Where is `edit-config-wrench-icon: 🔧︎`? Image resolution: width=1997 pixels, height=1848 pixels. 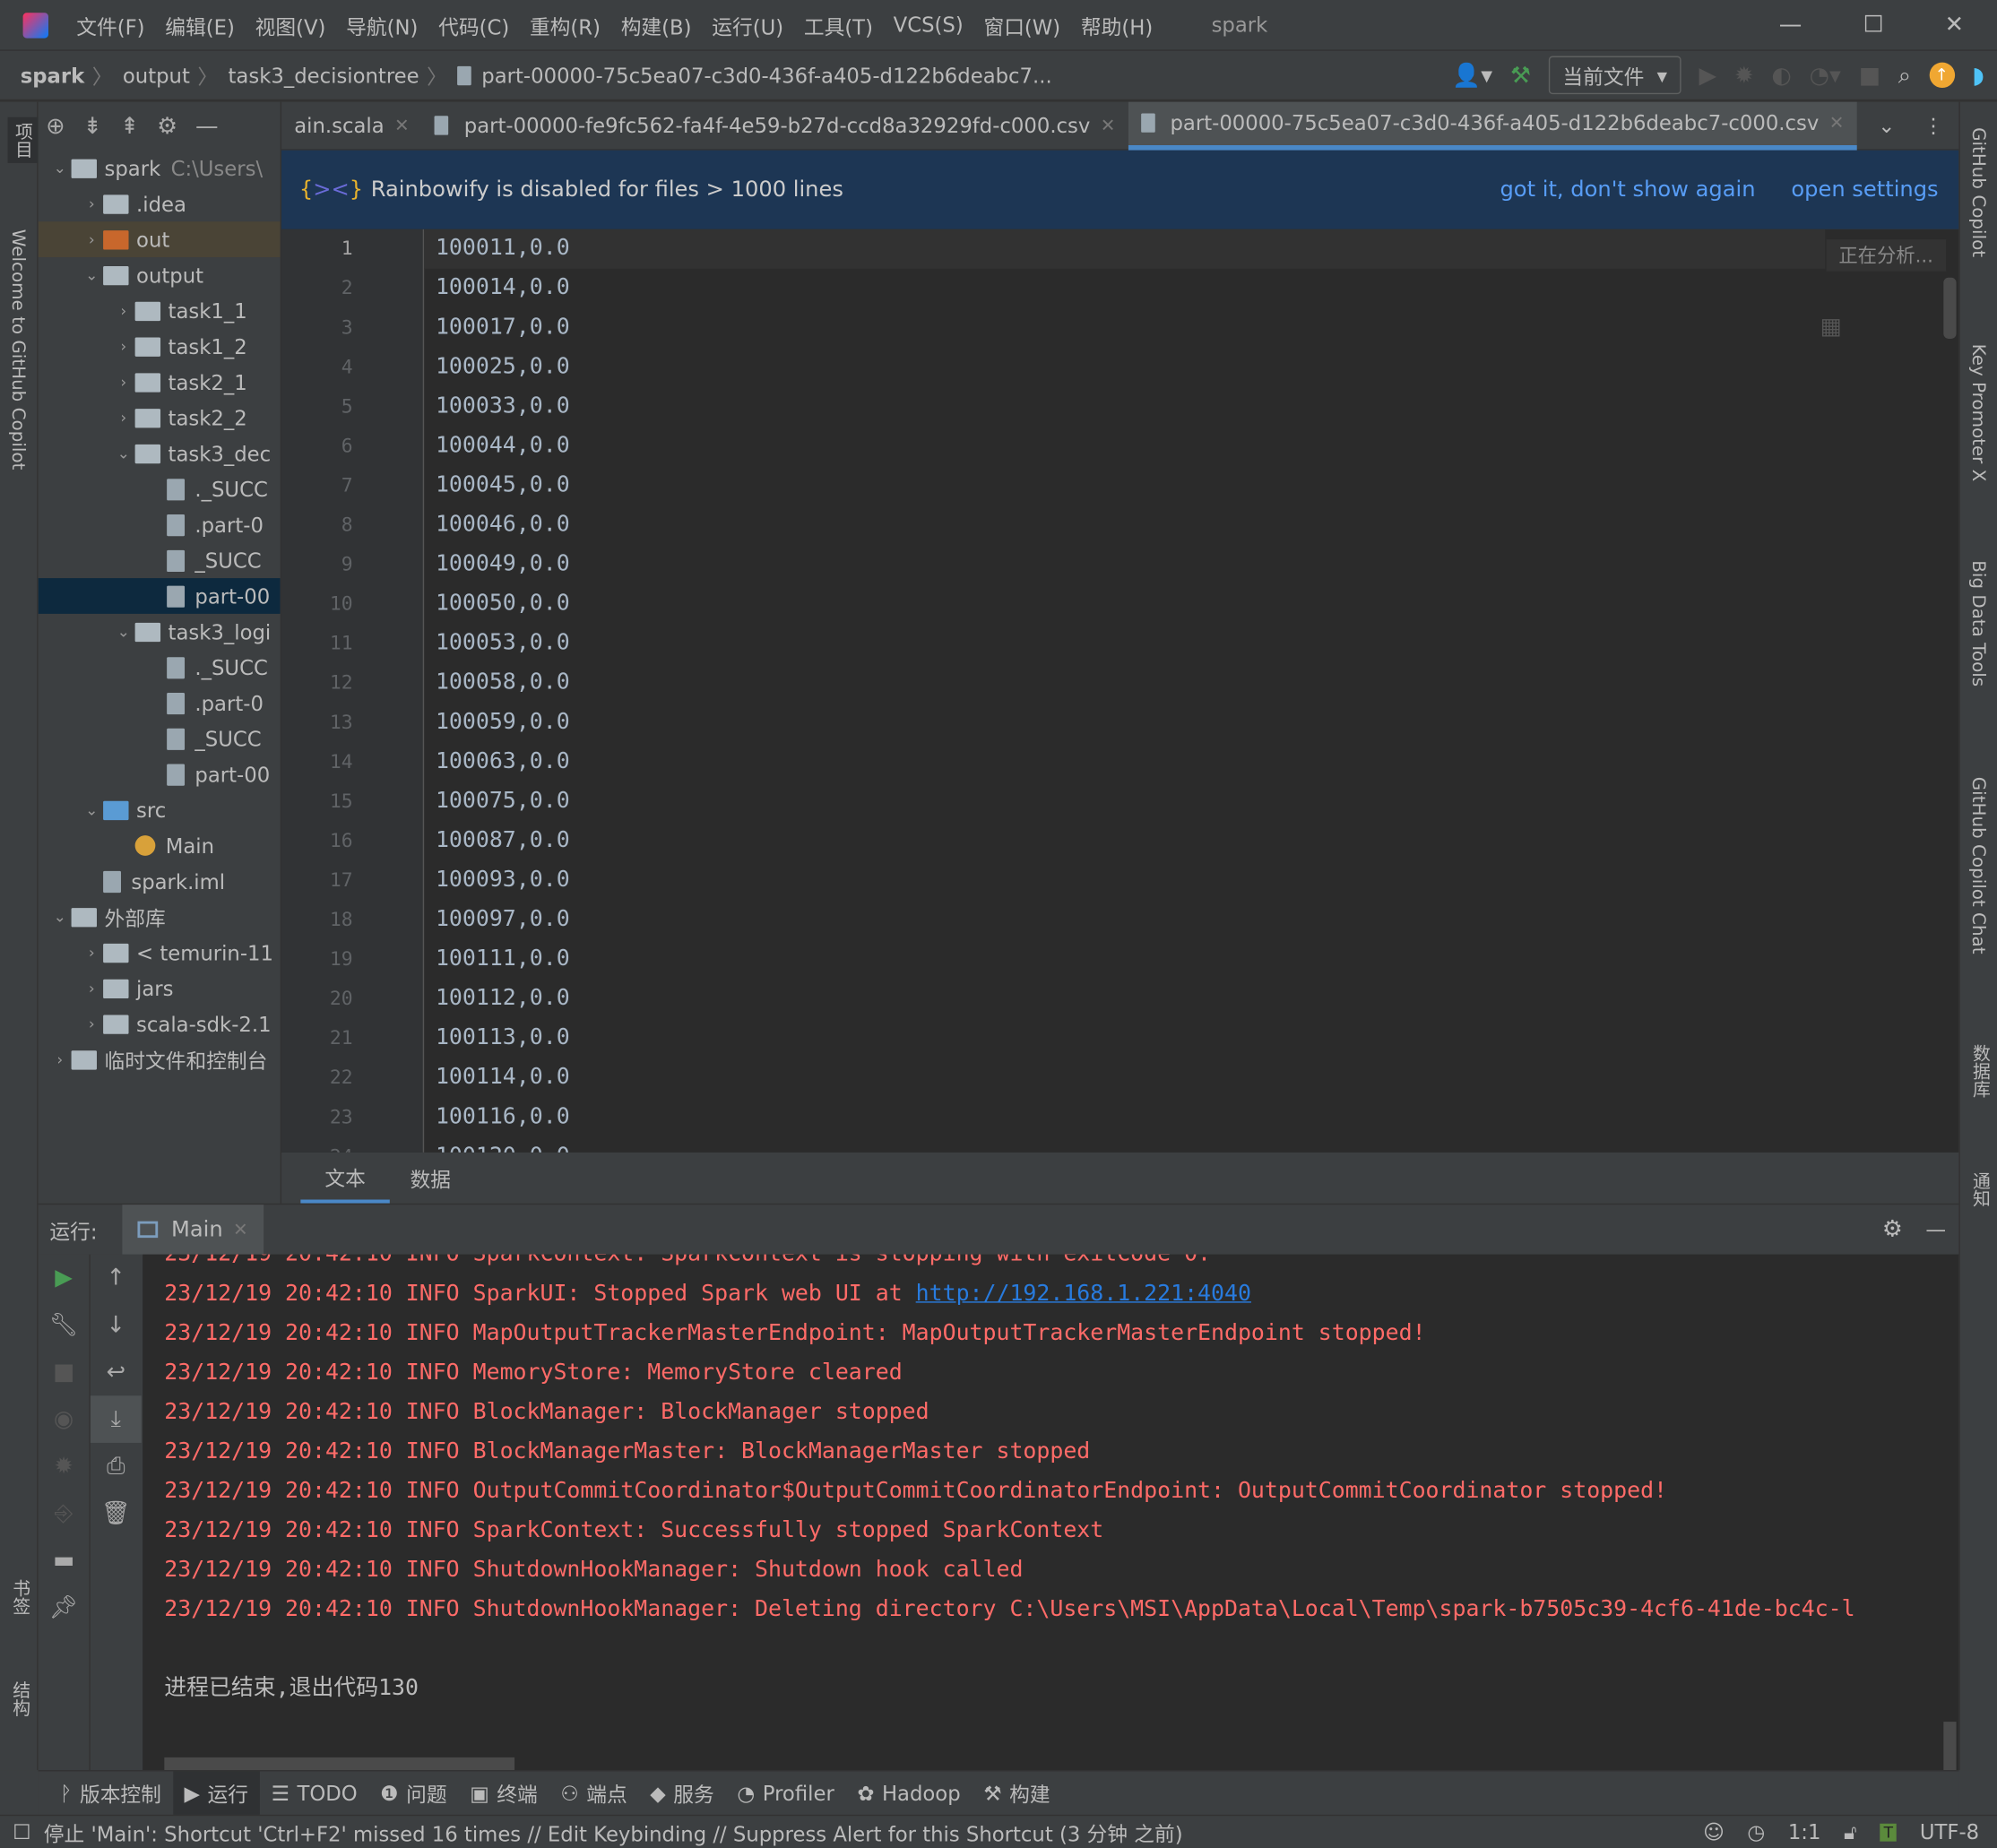
edit-config-wrench-icon: 🔧︎ is located at coordinates (64, 1325).